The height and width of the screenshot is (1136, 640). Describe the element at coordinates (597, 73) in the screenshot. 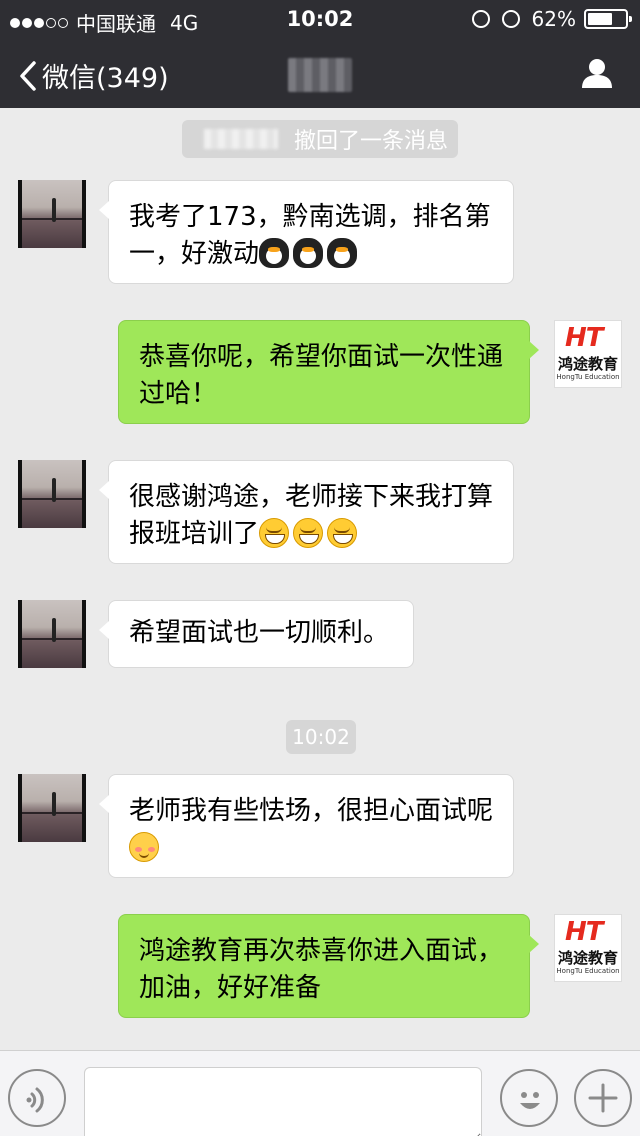

I see `person-icon` at that location.